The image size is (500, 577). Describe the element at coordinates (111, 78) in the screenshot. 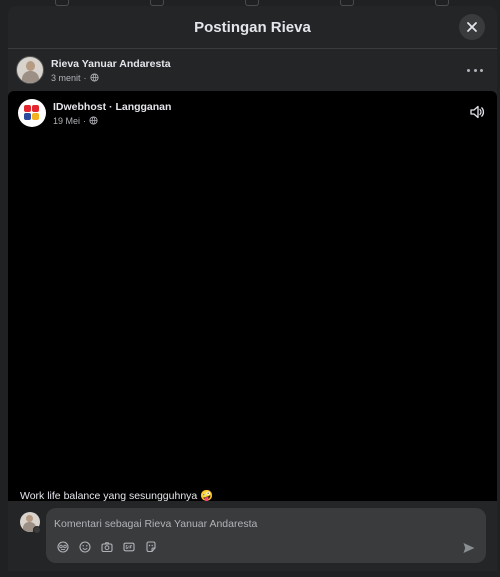

I see `post-meta: 3 menit ·` at that location.